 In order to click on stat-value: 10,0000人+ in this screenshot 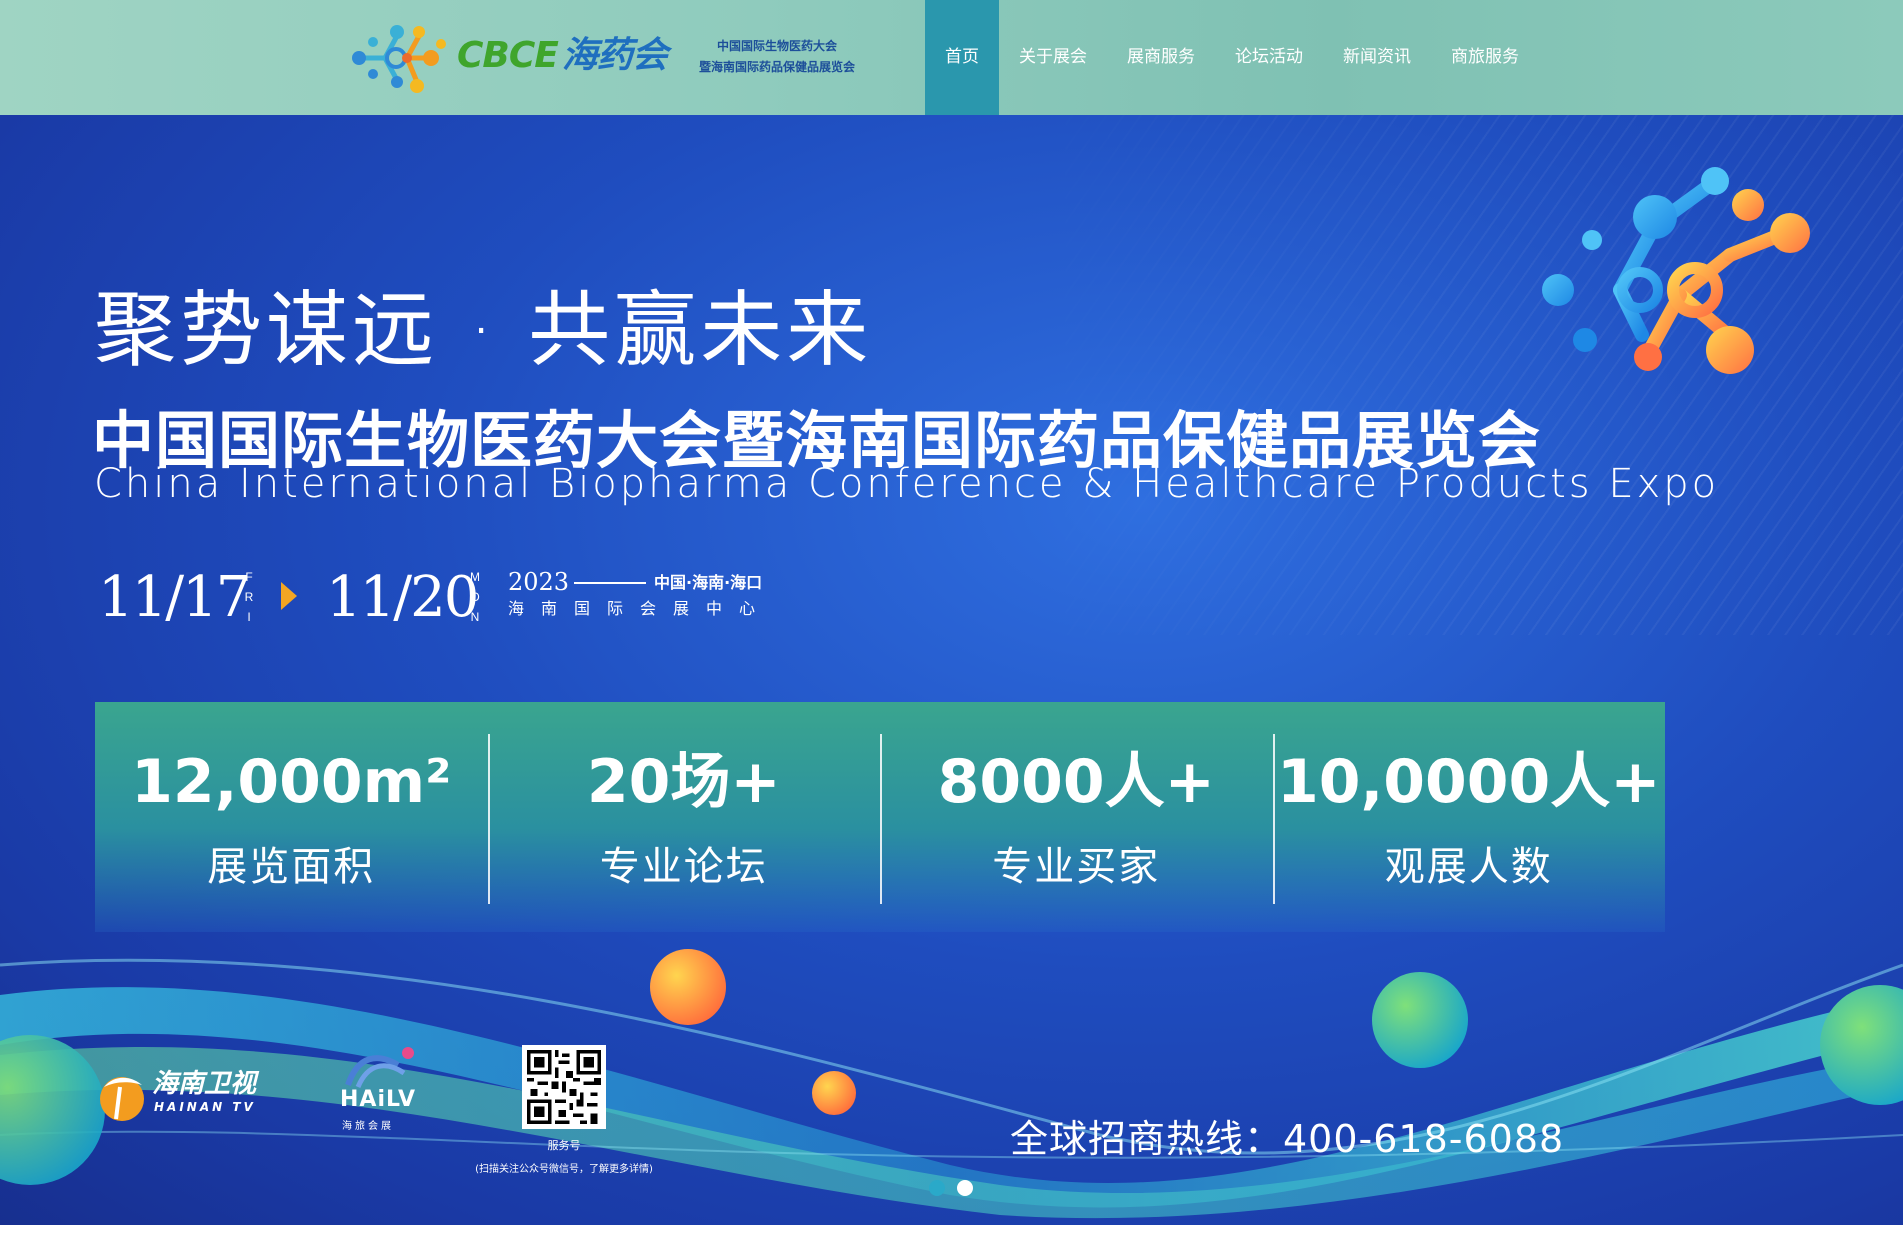, I will do `click(1468, 782)`.